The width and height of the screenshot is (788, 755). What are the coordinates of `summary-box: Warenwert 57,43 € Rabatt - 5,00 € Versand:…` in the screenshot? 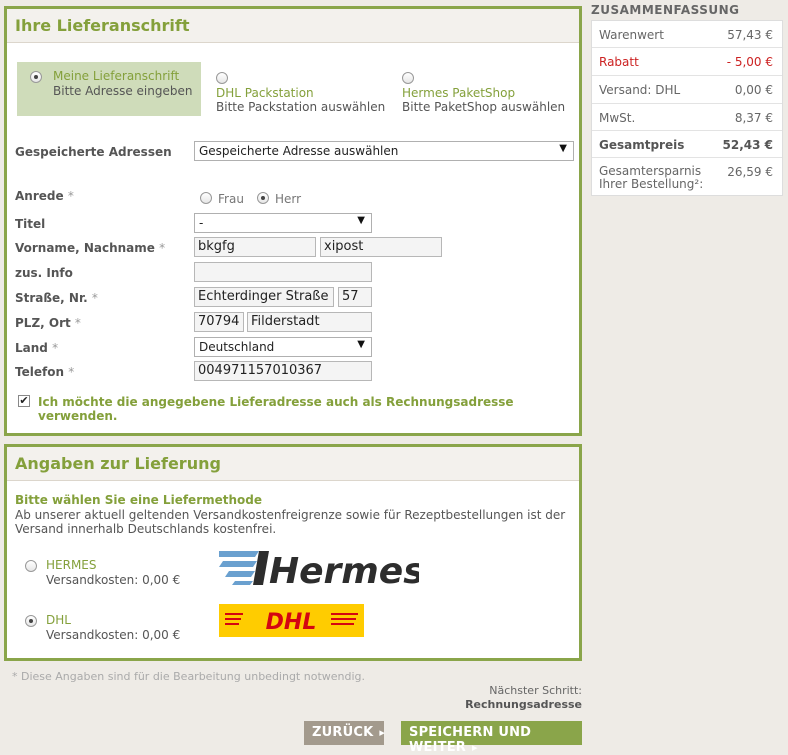 It's located at (687, 108).